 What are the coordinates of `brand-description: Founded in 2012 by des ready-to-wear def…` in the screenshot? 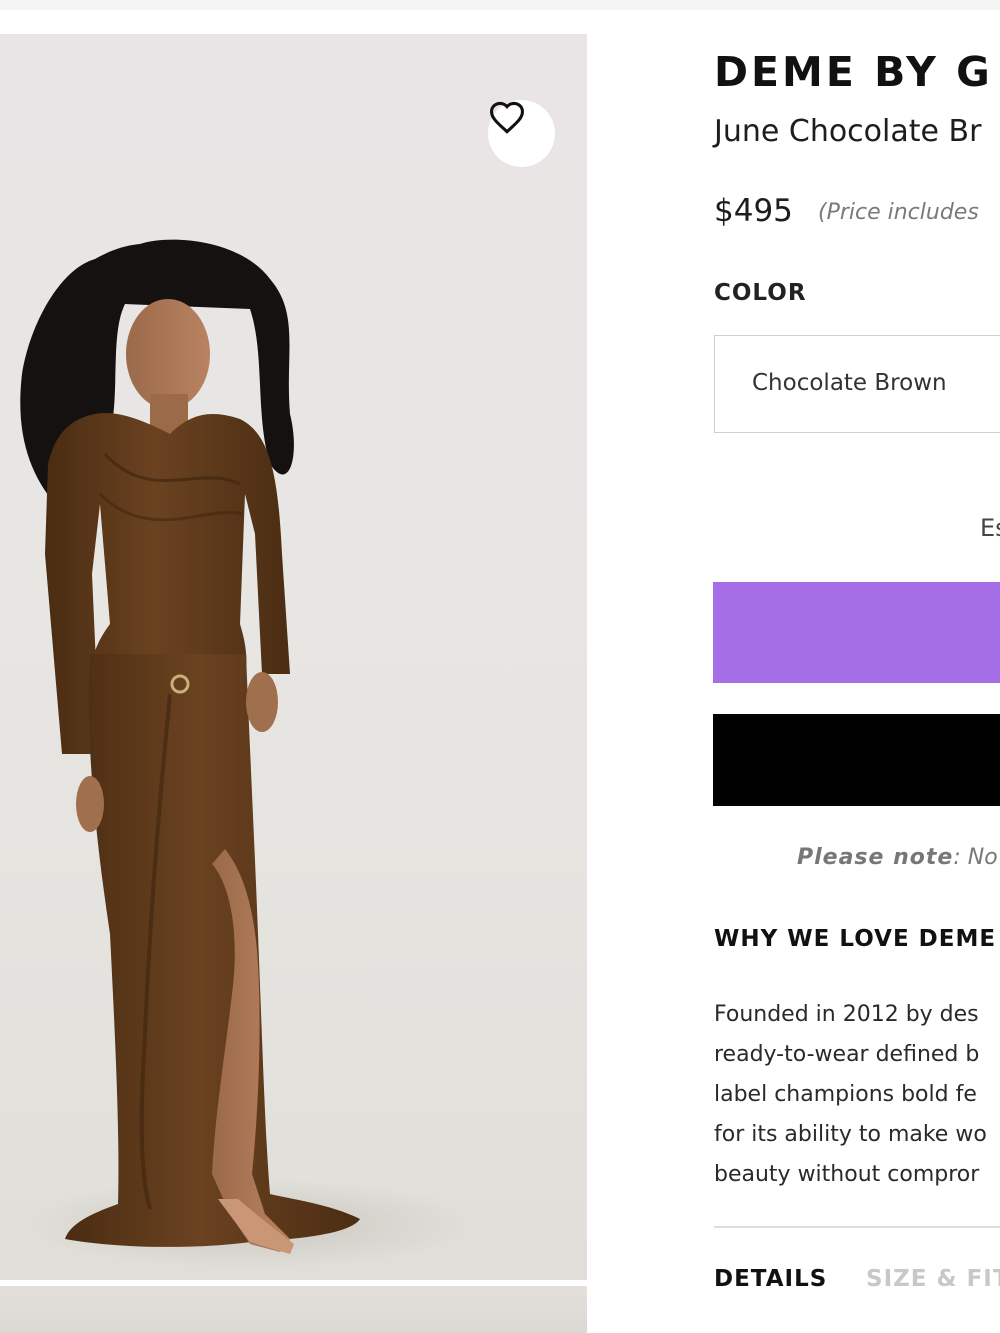 It's located at (857, 1095).